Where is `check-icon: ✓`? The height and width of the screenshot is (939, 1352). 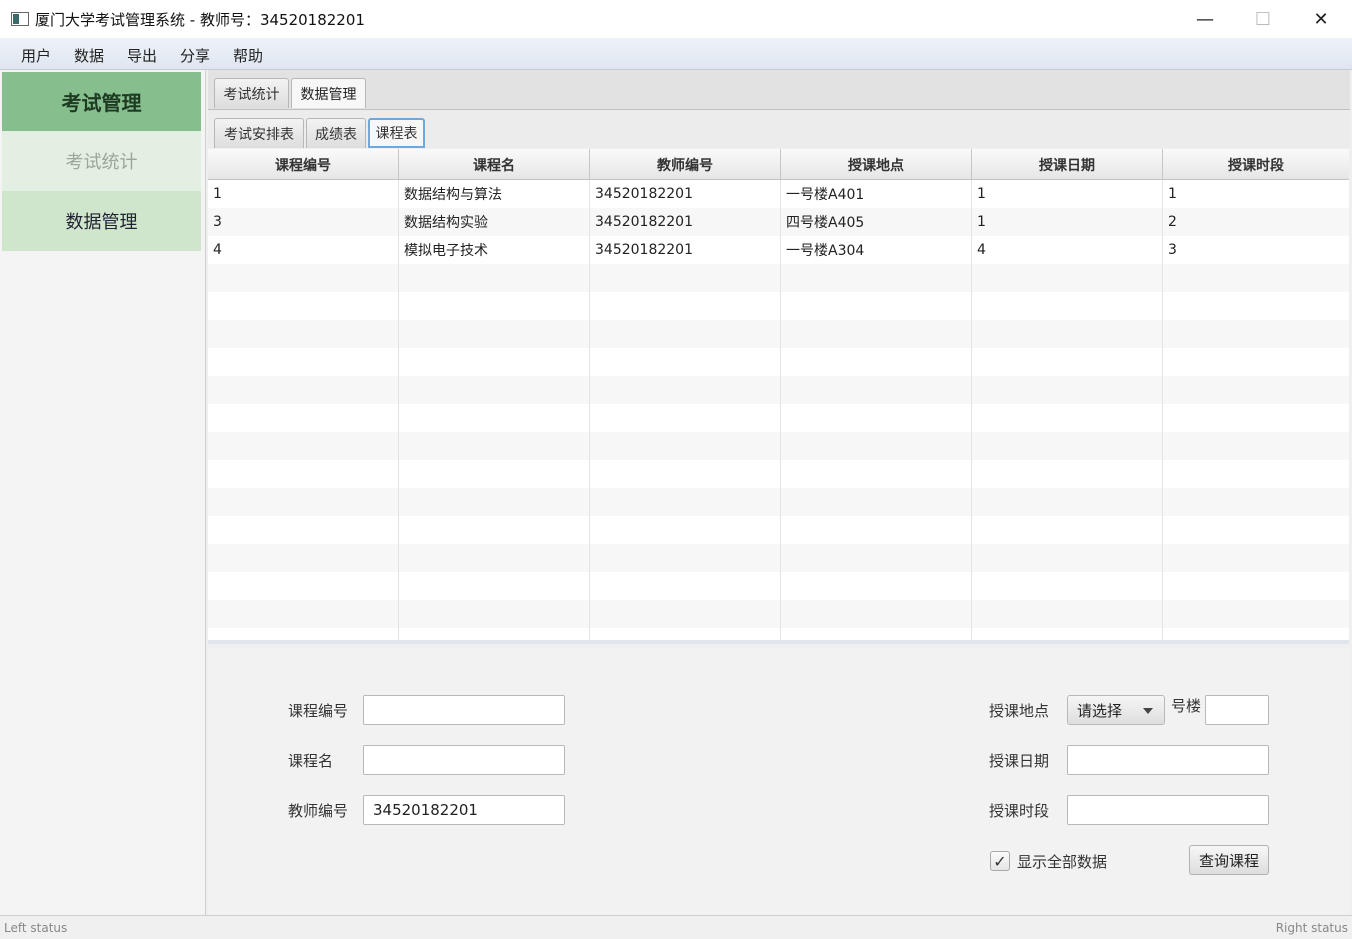 check-icon: ✓ is located at coordinates (1000, 861).